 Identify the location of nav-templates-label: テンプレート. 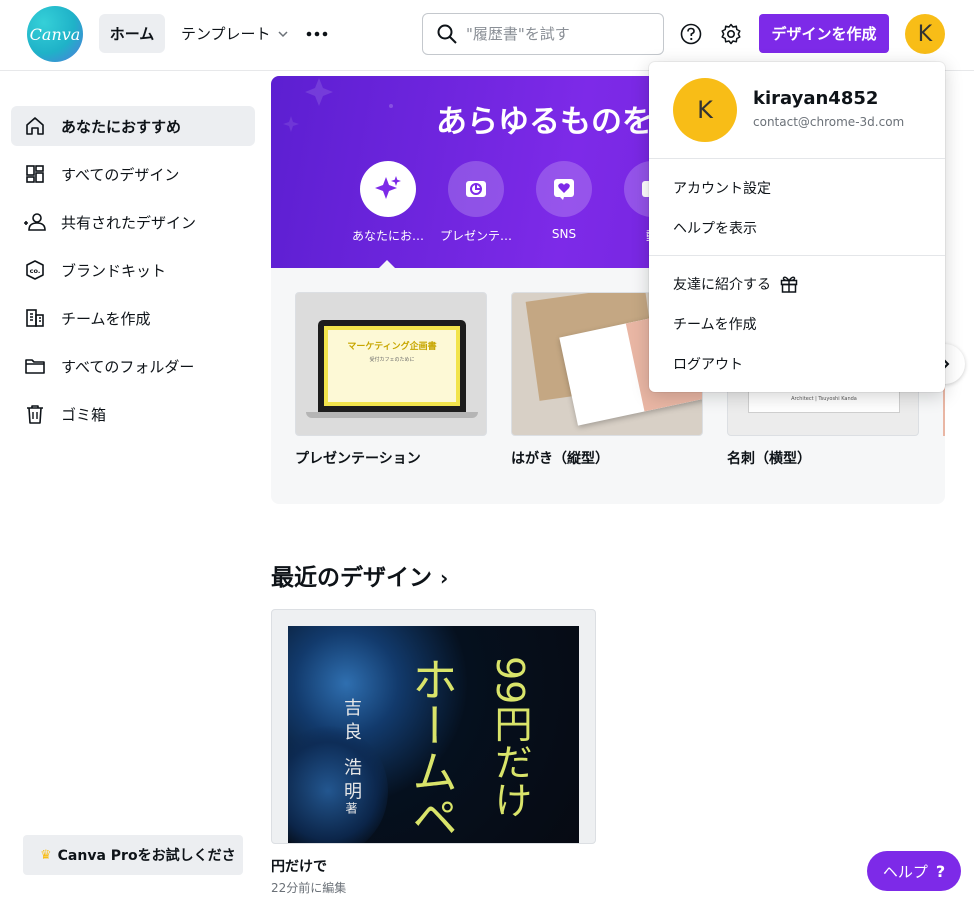
(226, 34).